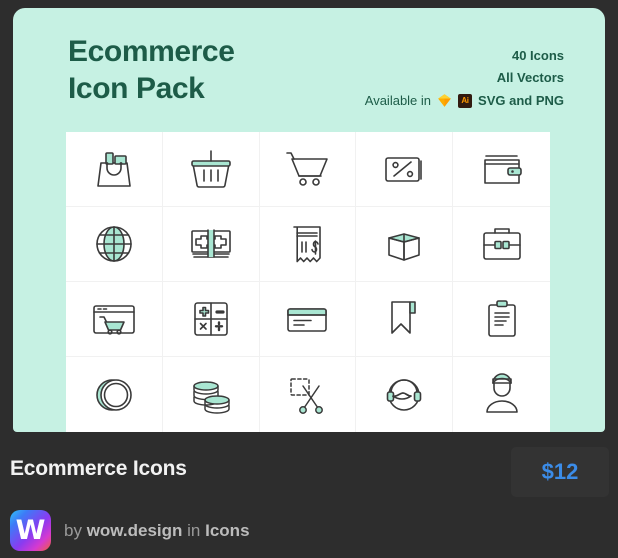 The width and height of the screenshot is (618, 558). I want to click on formats-line: Available in Ai SVG and PNG, so click(464, 101).